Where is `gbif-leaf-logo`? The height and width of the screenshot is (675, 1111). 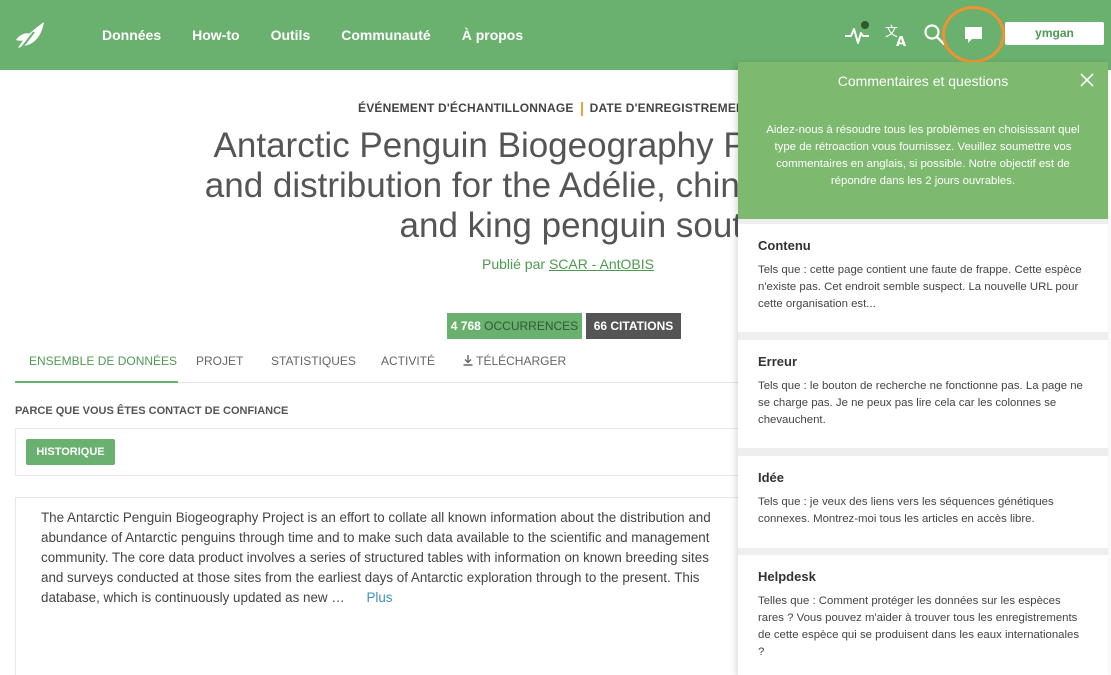 gbif-leaf-logo is located at coordinates (31, 35).